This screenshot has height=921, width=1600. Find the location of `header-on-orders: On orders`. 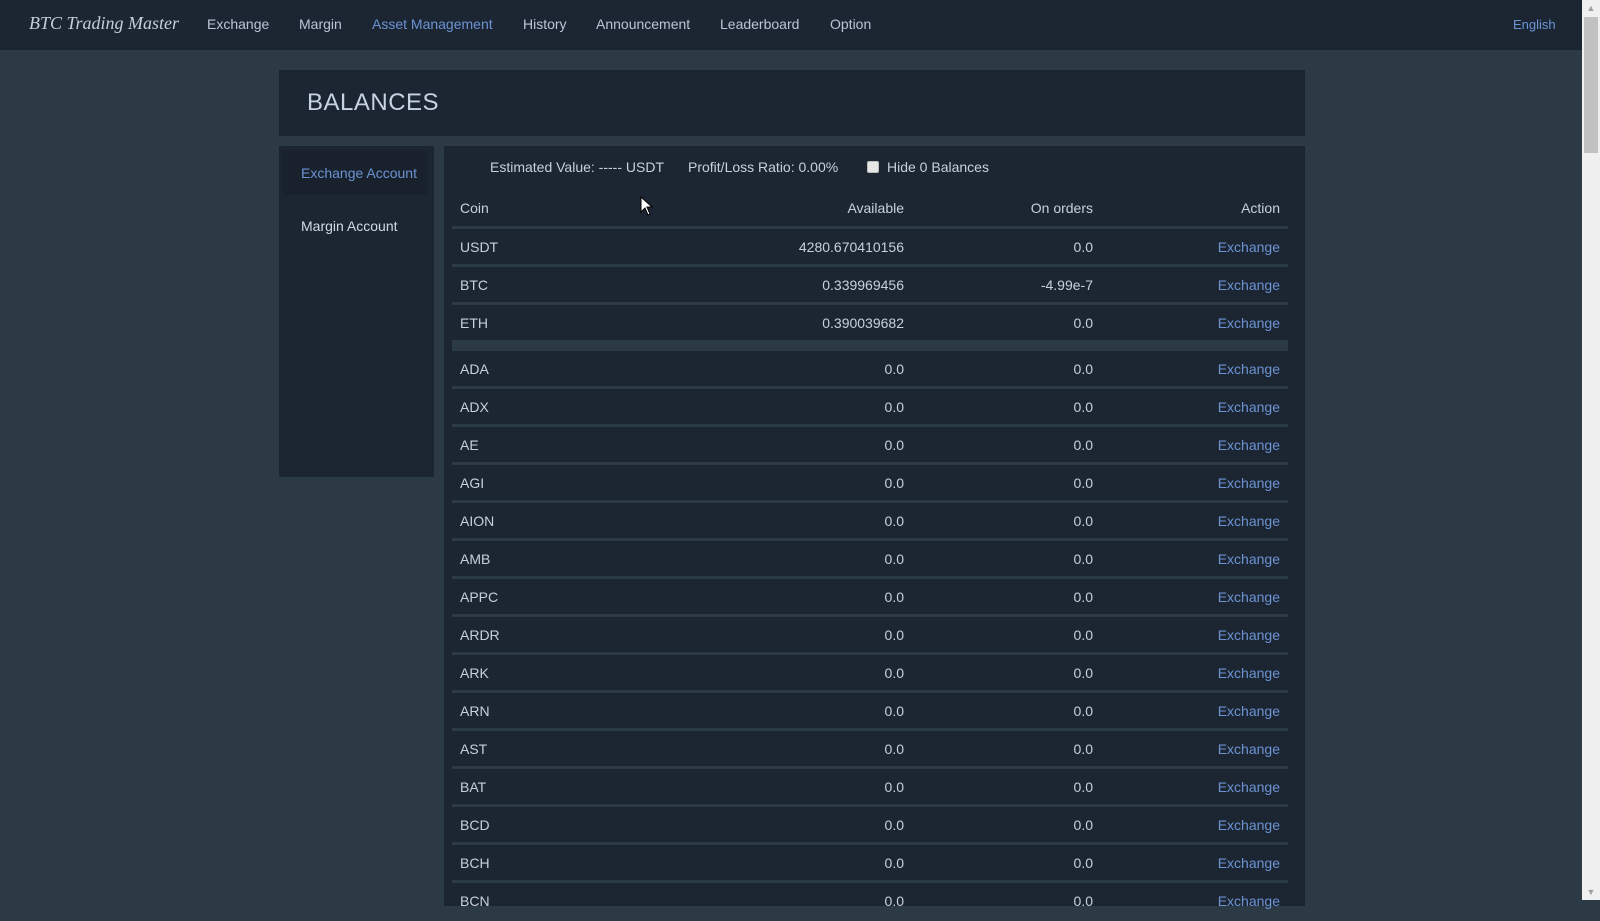

header-on-orders: On orders is located at coordinates (1062, 208).